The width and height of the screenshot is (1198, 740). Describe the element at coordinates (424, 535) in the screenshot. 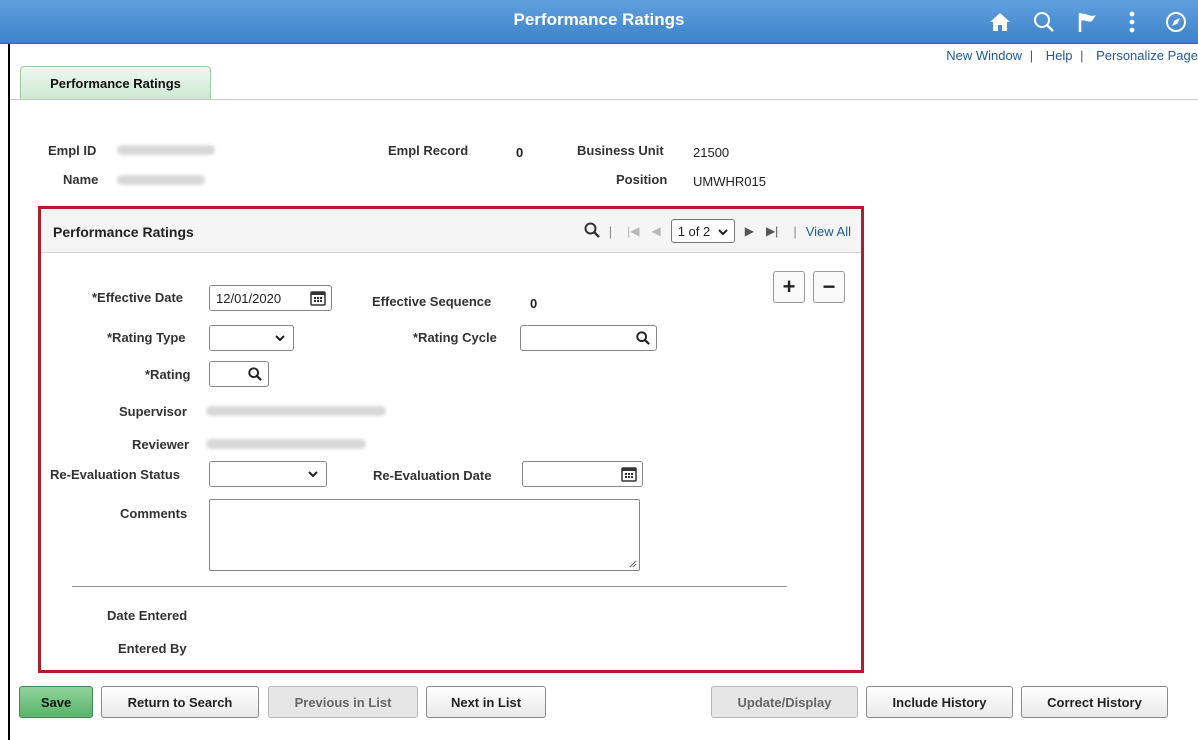

I see `comments-textarea` at that location.